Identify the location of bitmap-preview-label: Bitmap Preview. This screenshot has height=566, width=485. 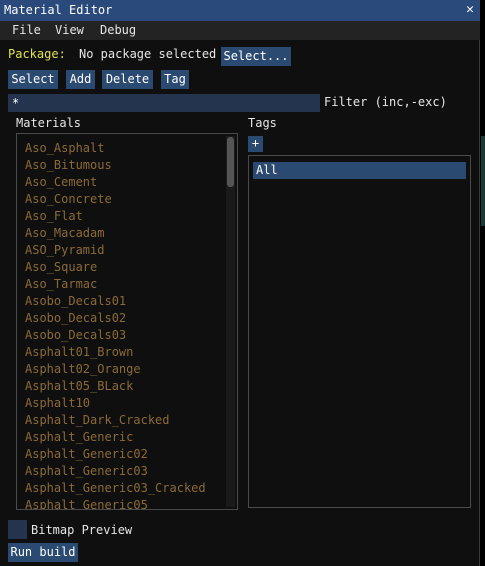
(82, 530).